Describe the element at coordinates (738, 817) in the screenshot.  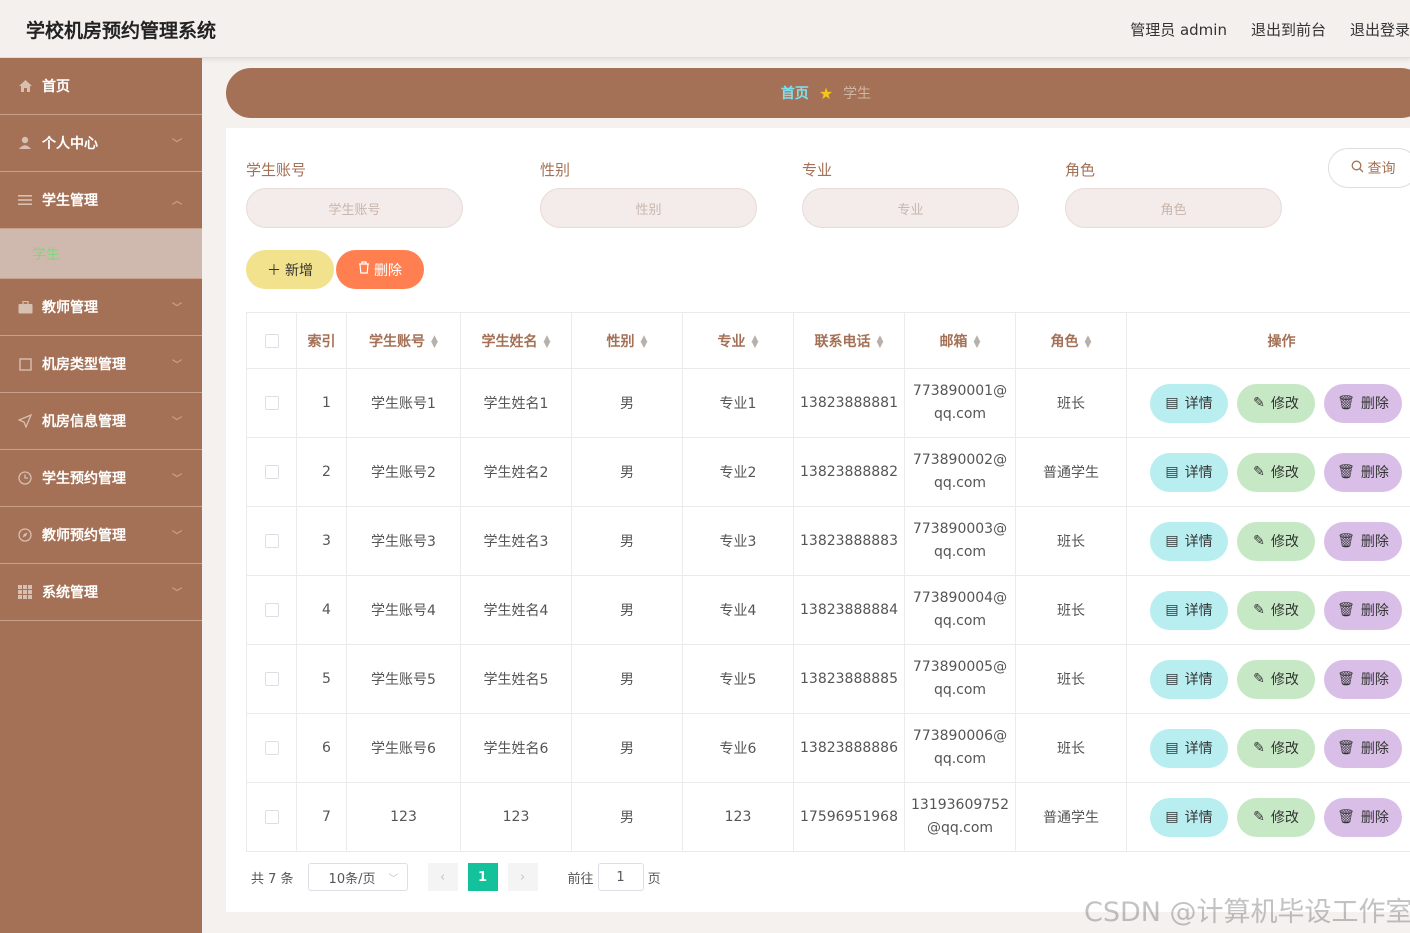
I see `cell-major: 123` at that location.